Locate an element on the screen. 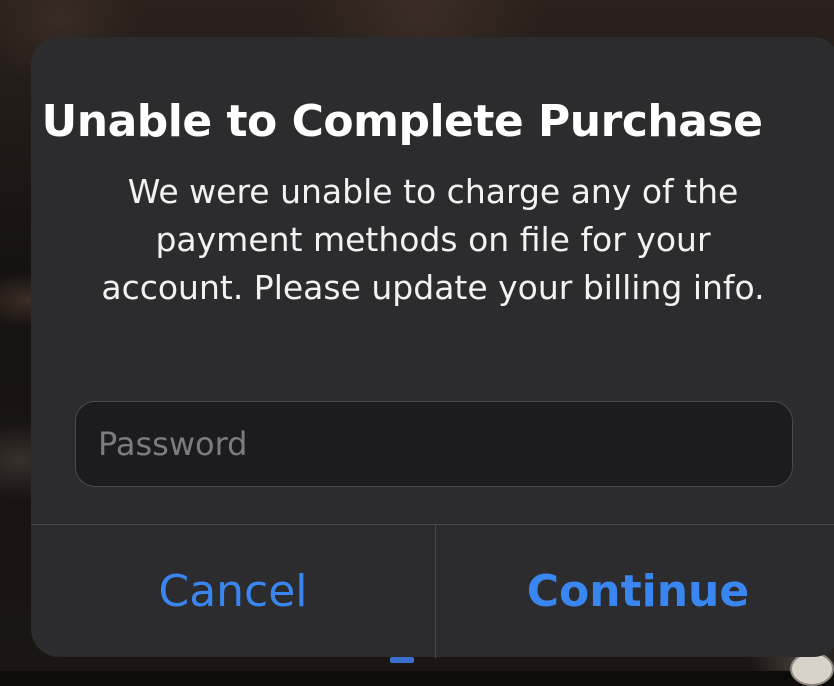  password-field-container is located at coordinates (434, 444).